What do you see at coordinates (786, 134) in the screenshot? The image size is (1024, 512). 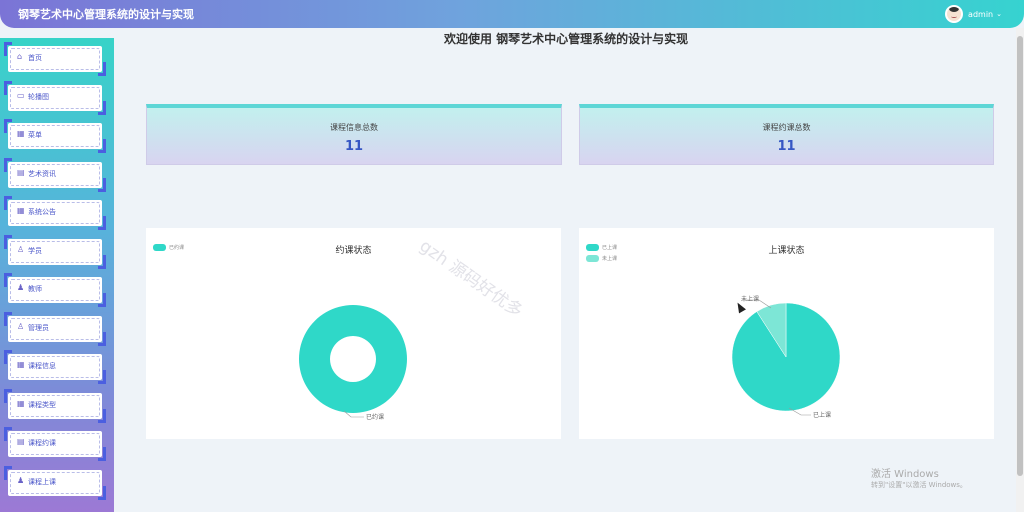 I see `stat-card-course-booking: 课程约课总数 11` at bounding box center [786, 134].